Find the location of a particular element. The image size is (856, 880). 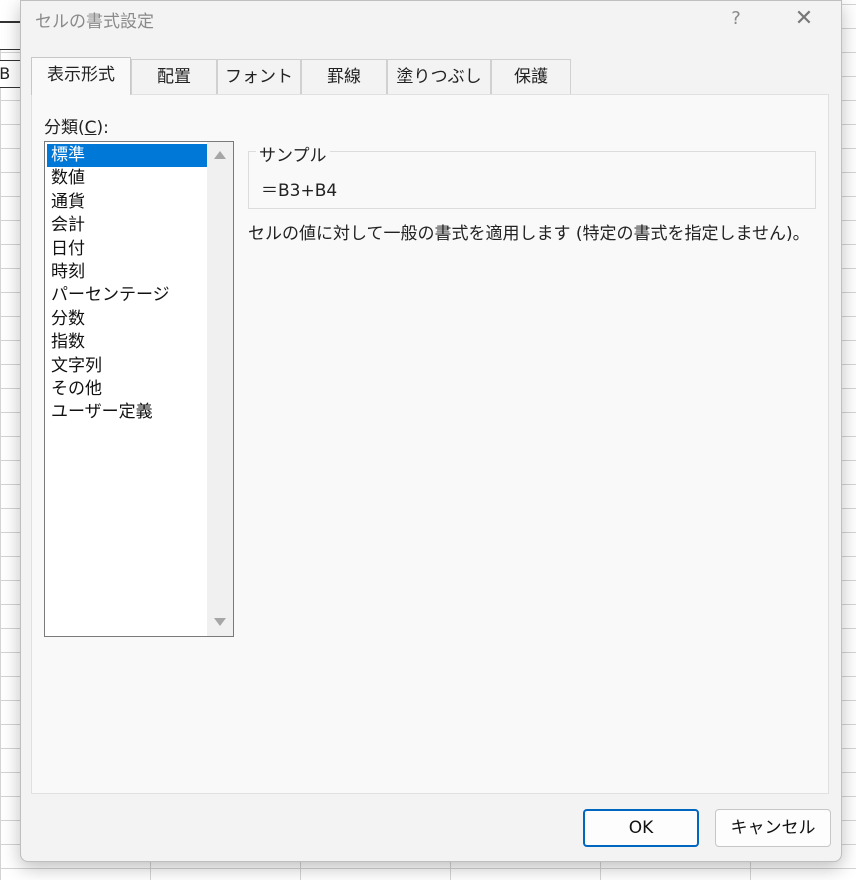

category-scrollbar is located at coordinates (220, 389).